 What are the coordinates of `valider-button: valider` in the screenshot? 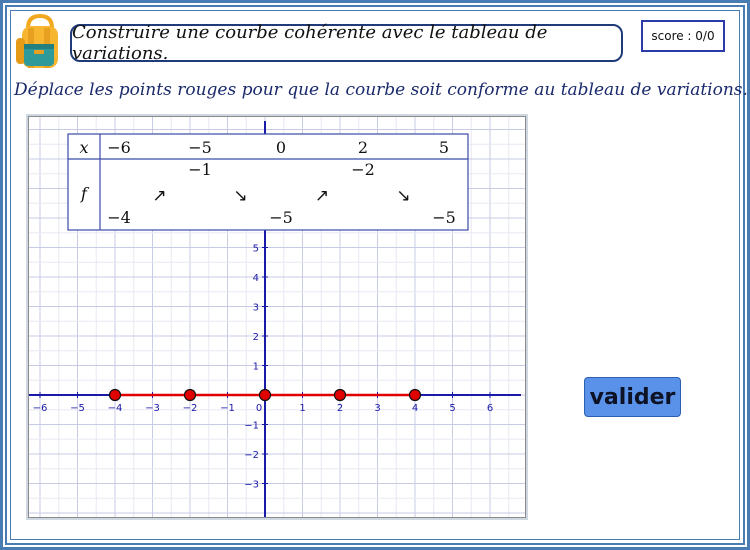 It's located at (632, 397).